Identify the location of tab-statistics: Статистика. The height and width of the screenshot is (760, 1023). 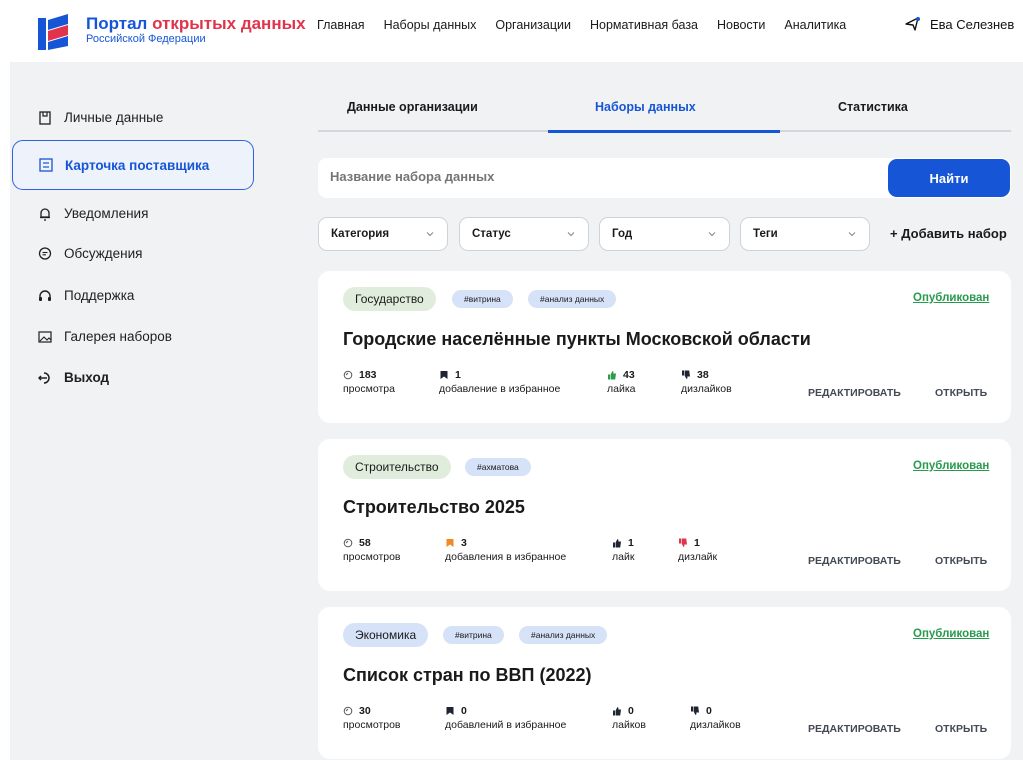
(873, 107).